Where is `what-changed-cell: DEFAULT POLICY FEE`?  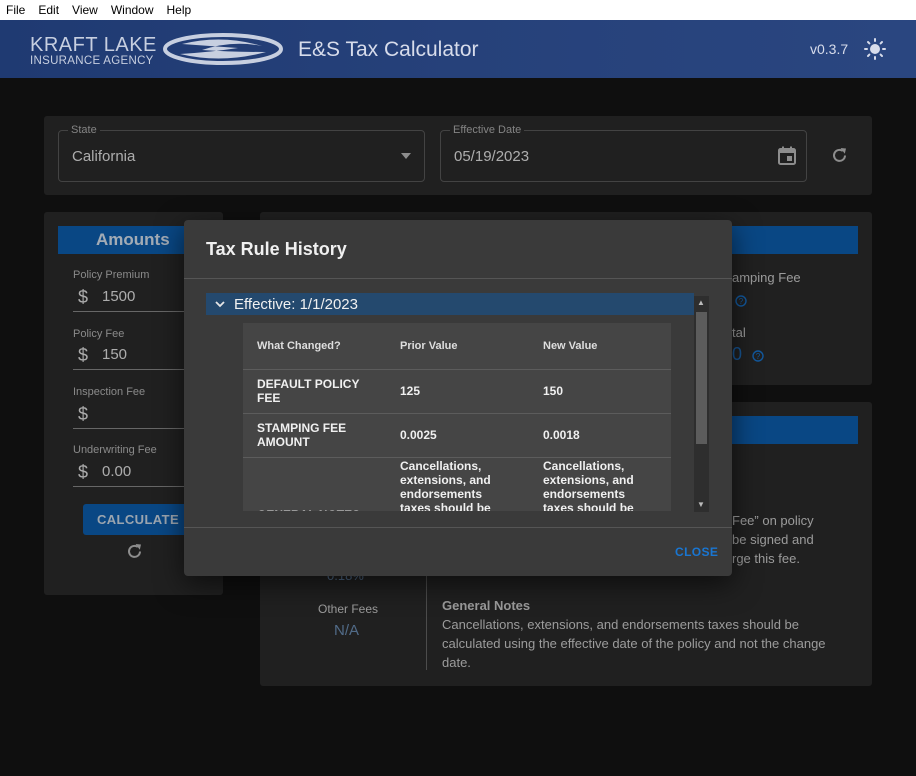 what-changed-cell: DEFAULT POLICY FEE is located at coordinates (314, 391).